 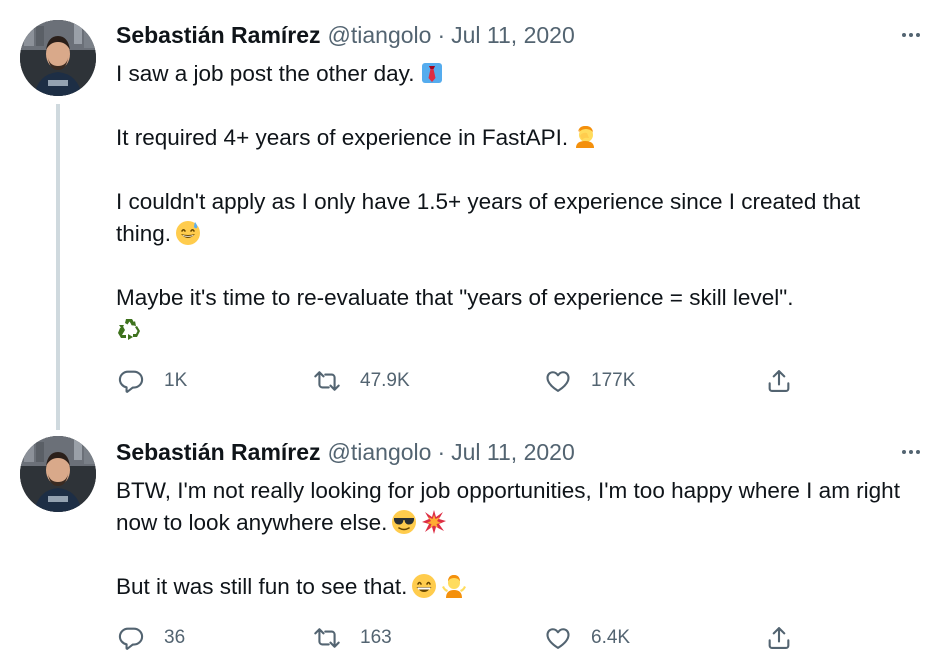 I want to click on retweet-count: 163, so click(x=376, y=637).